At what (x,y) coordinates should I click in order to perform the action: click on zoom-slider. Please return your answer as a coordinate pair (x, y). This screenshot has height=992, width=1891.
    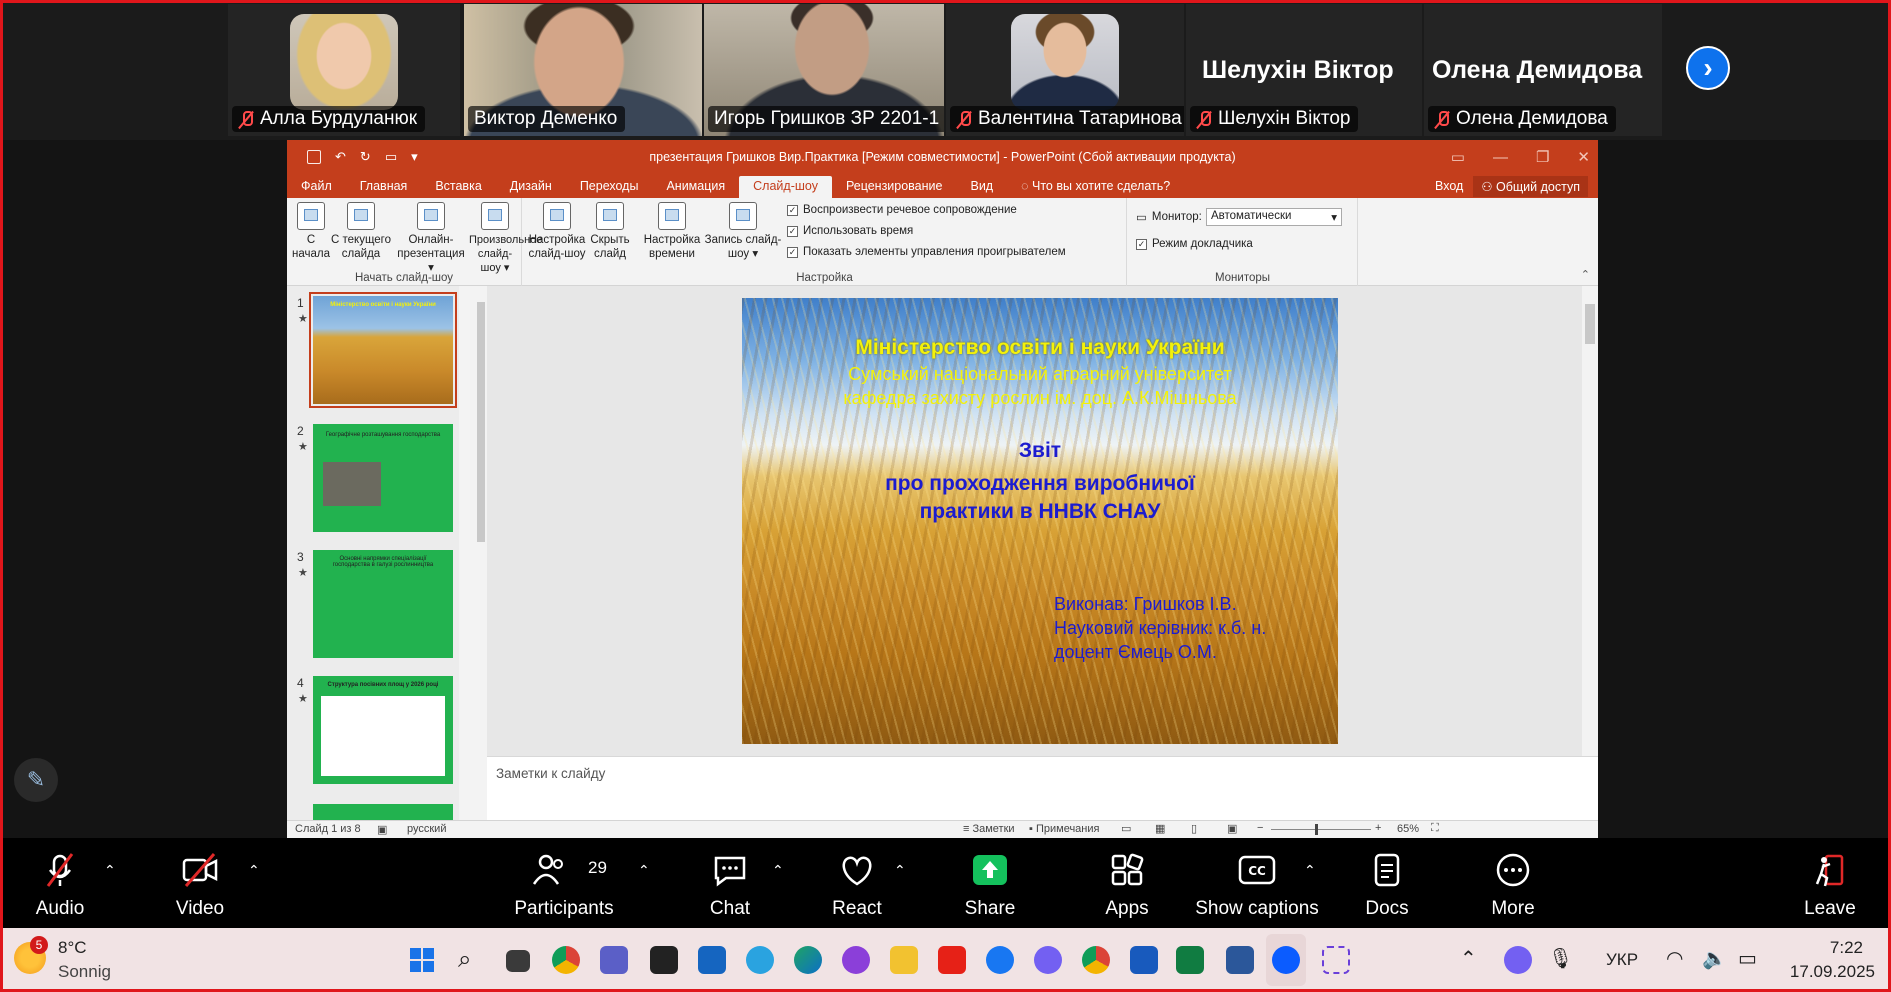
    Looking at the image, I should click on (1321, 829).